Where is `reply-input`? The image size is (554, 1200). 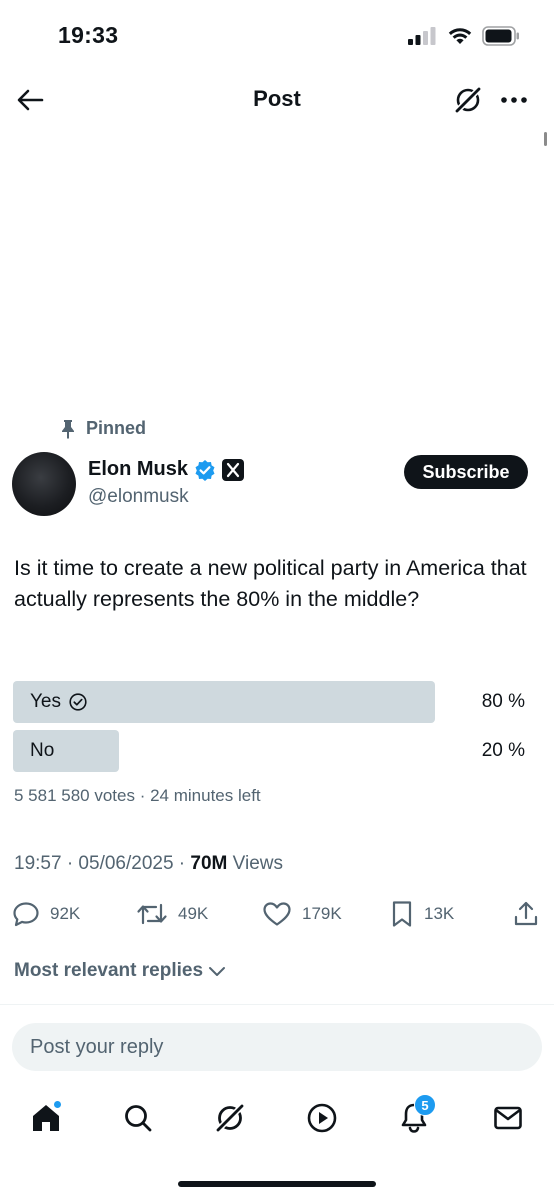 reply-input is located at coordinates (277, 1047).